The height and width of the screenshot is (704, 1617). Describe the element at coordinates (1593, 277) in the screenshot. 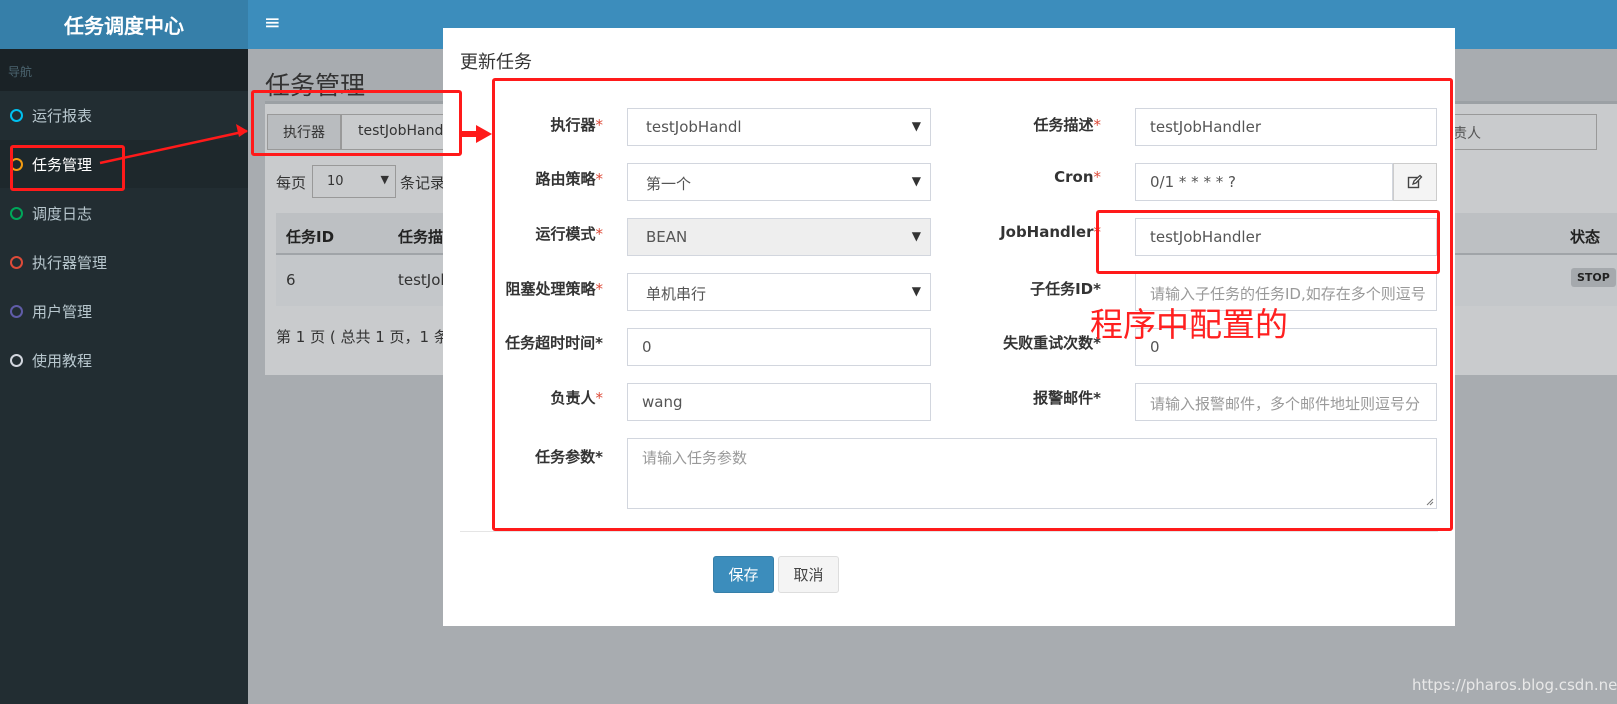

I see `status-badge: STOP` at that location.